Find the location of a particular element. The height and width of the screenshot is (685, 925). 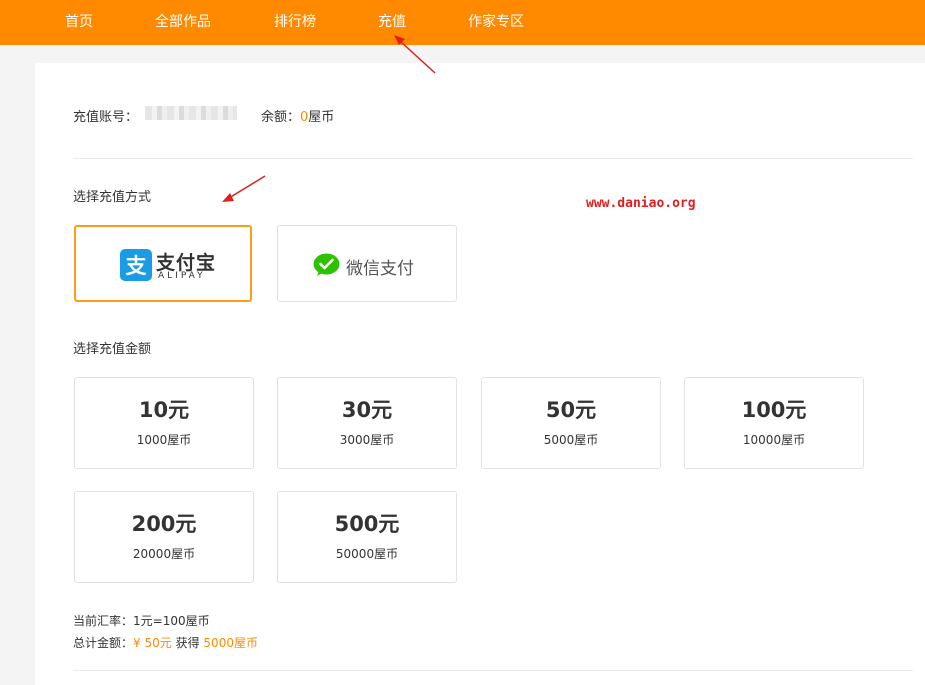

account-label: 充值账号： is located at coordinates (106, 117).